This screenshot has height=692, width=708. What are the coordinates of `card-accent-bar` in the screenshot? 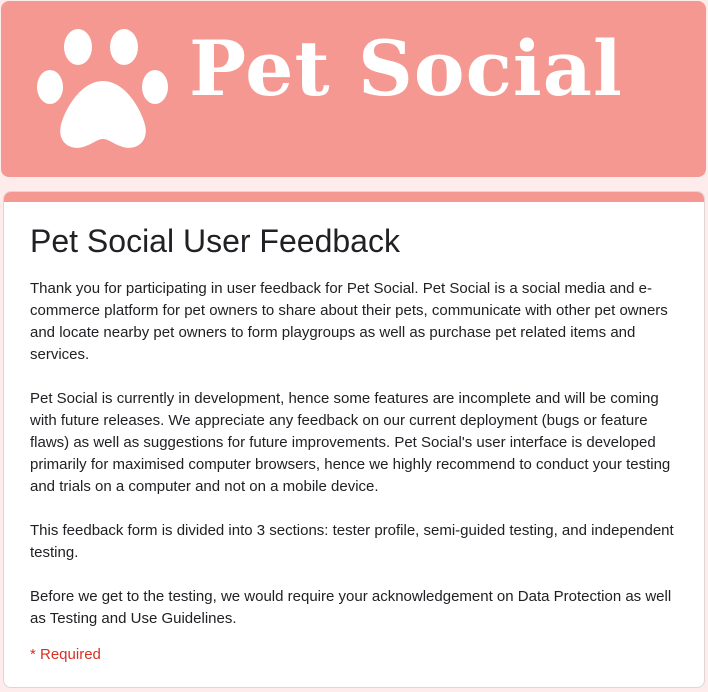 It's located at (354, 197).